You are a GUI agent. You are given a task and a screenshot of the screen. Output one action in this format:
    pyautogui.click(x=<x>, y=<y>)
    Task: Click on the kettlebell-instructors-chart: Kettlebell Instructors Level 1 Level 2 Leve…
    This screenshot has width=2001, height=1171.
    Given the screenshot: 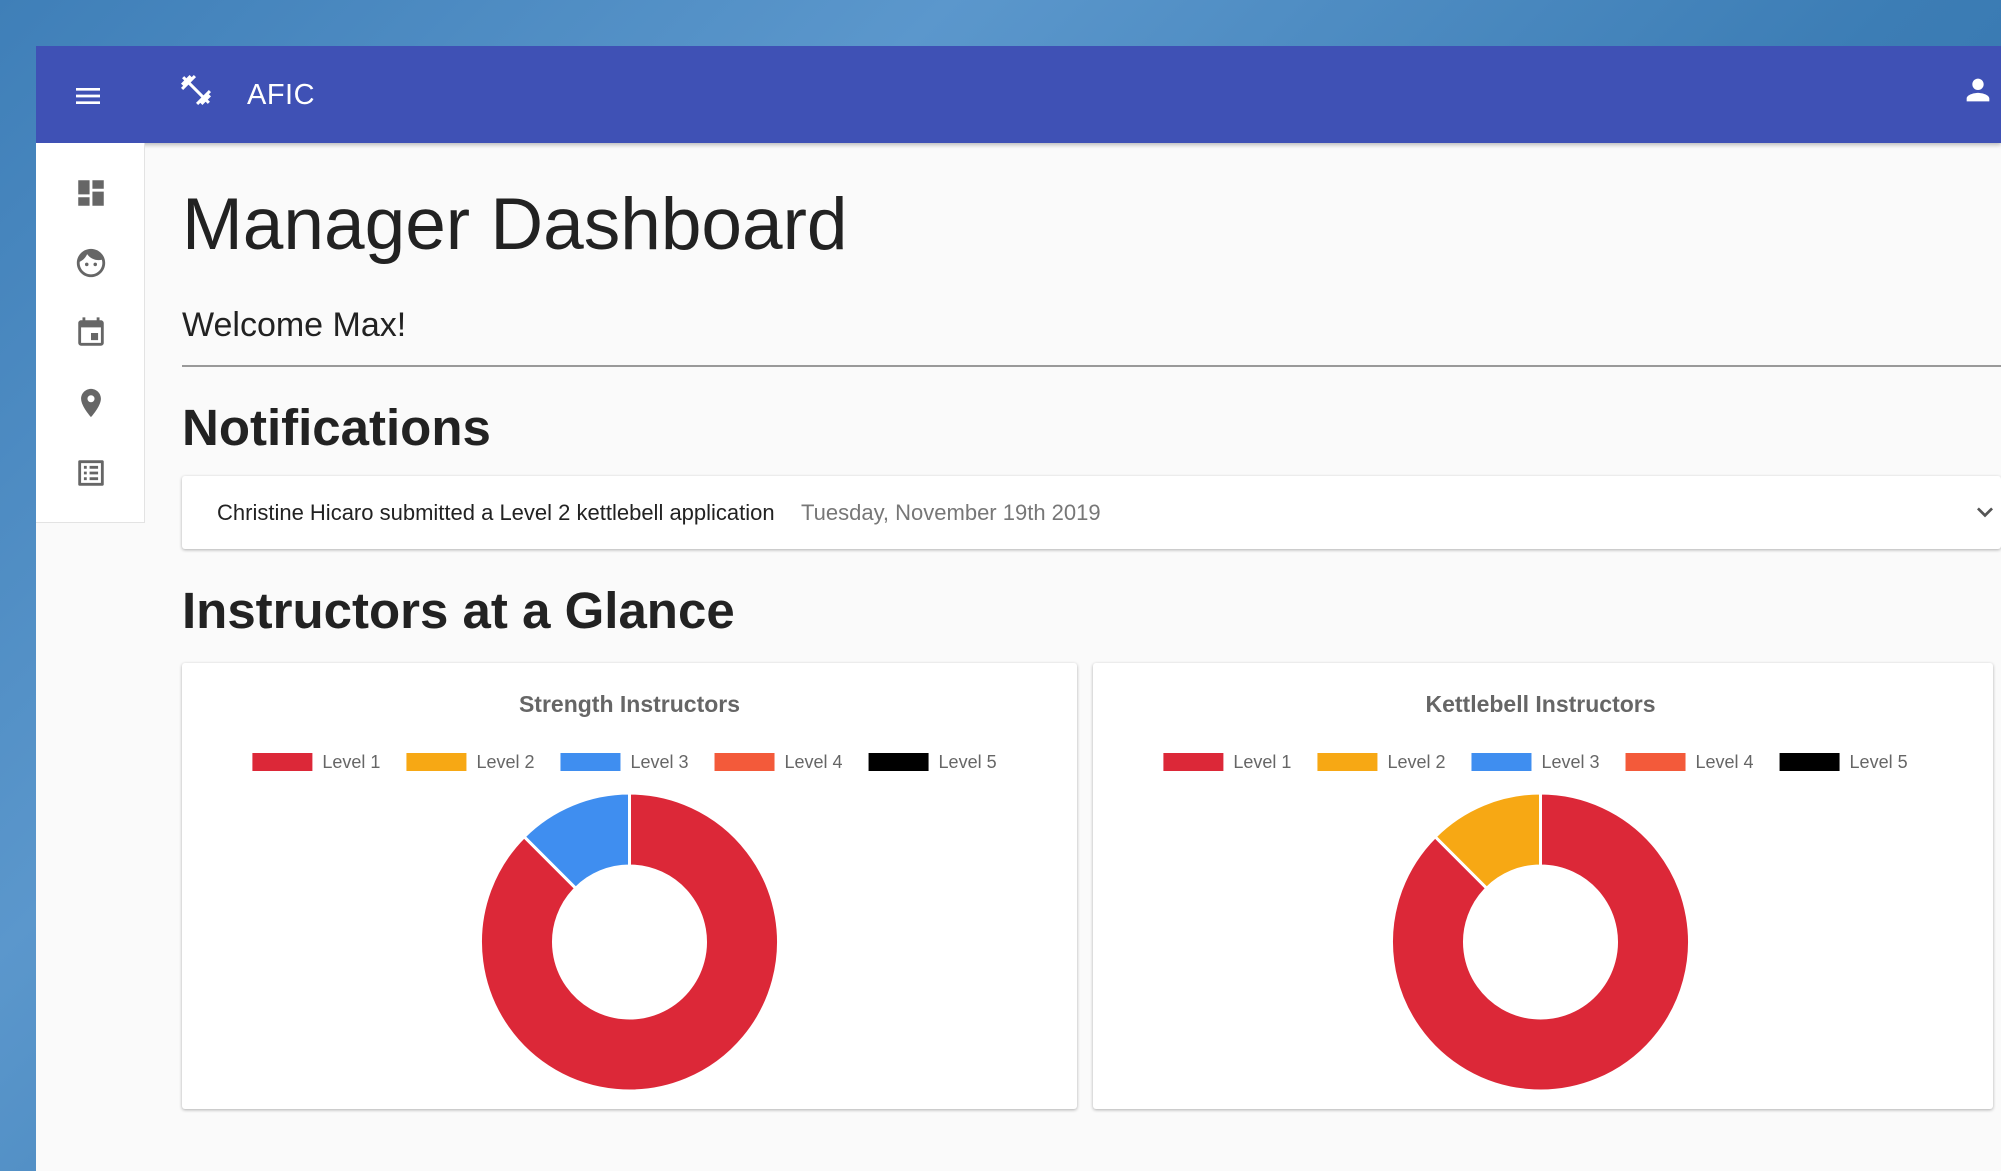 What is the action you would take?
    pyautogui.click(x=1535, y=892)
    